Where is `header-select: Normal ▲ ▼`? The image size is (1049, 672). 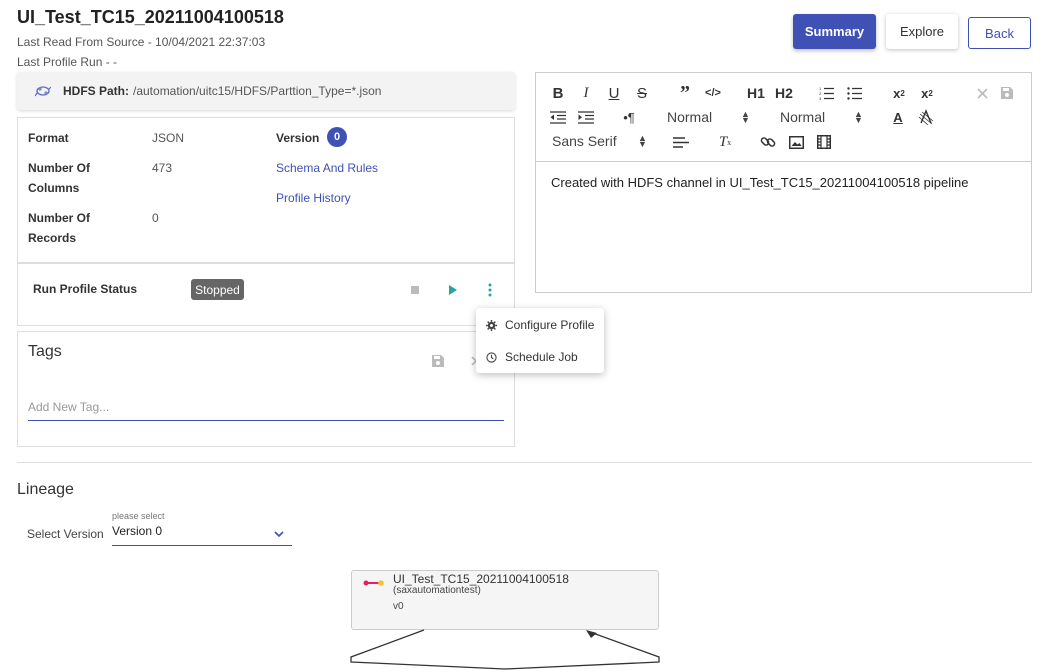
header-select: Normal ▲ ▼ is located at coordinates (822, 117).